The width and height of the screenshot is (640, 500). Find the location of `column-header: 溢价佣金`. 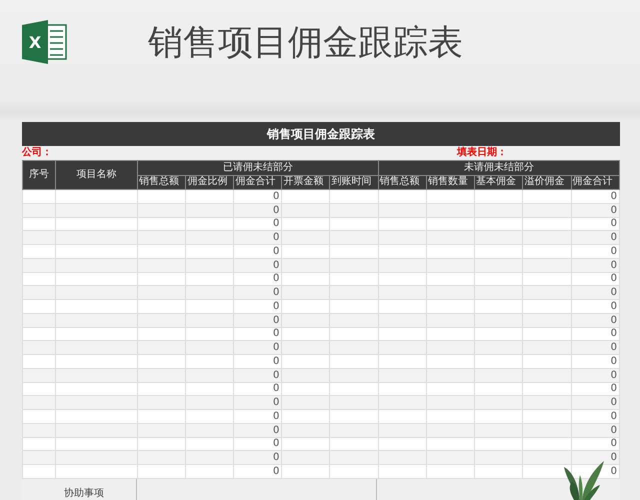

column-header: 溢价佣金 is located at coordinates (547, 182).